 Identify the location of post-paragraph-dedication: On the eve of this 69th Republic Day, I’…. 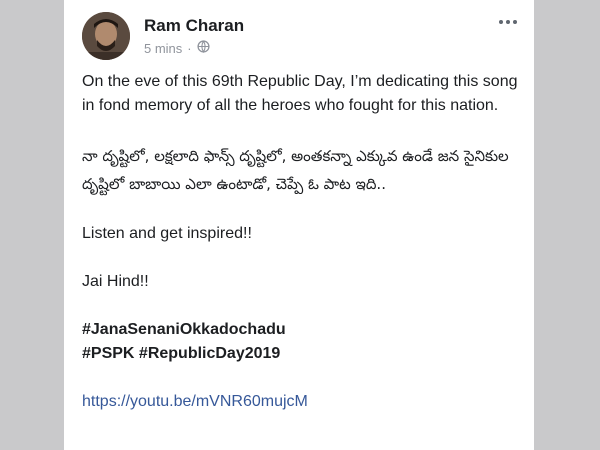
(300, 93).